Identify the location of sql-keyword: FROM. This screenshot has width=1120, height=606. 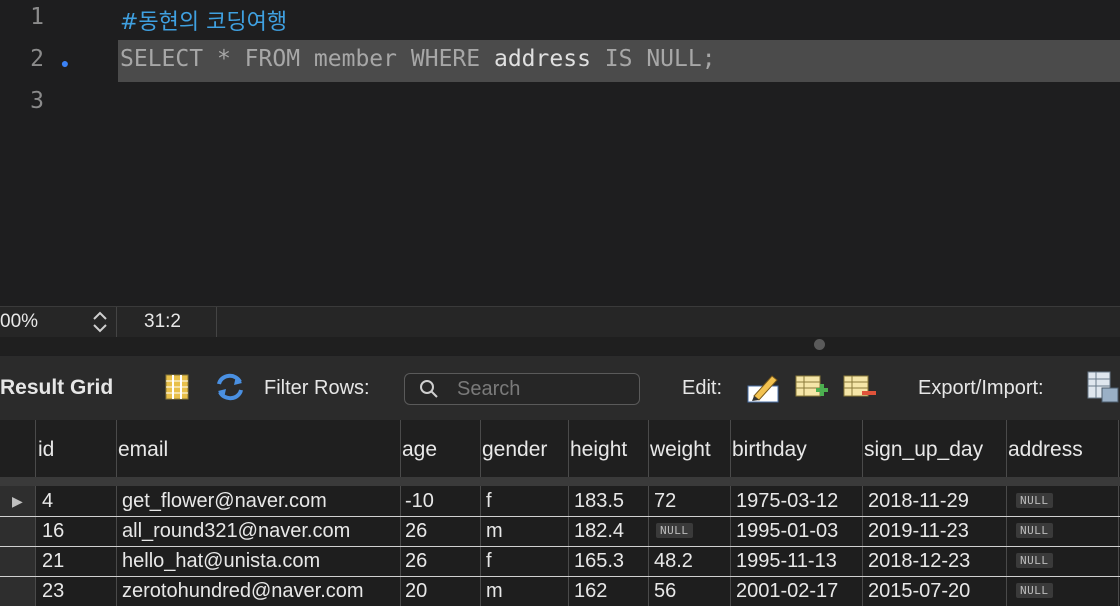
(272, 59).